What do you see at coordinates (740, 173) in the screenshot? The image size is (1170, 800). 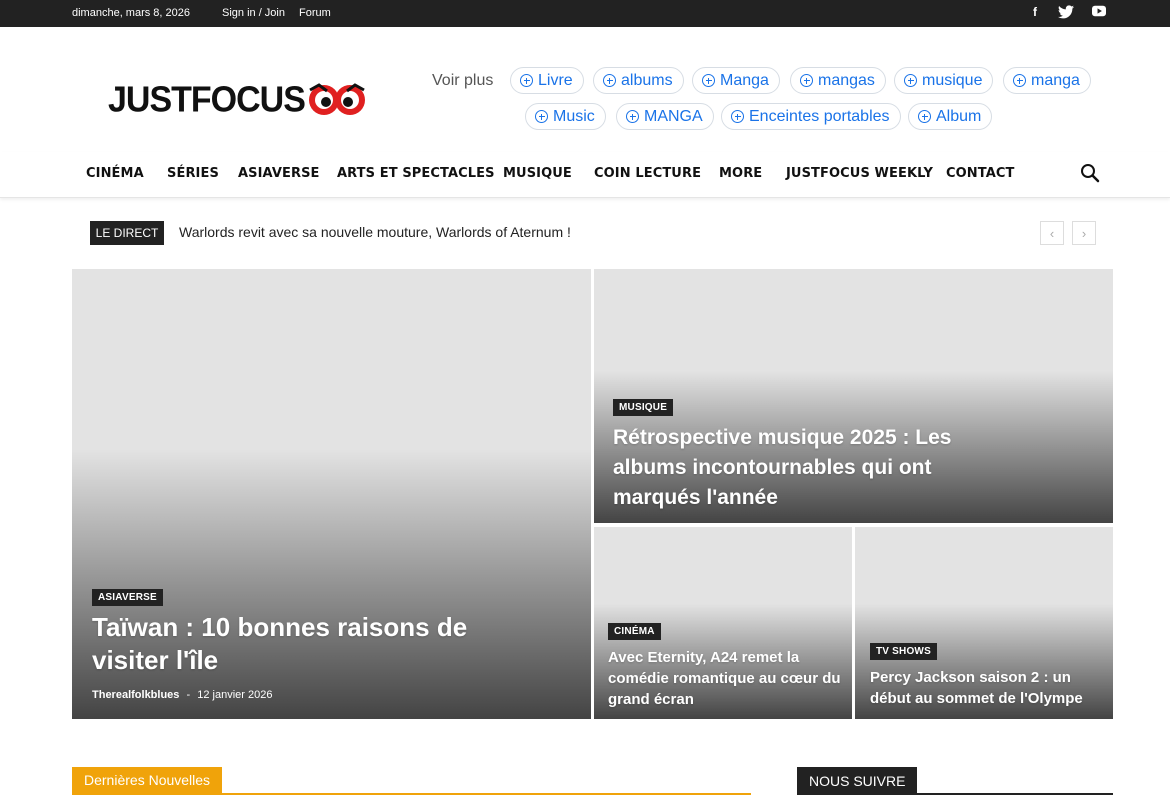 I see `nav-item-more: MORE` at bounding box center [740, 173].